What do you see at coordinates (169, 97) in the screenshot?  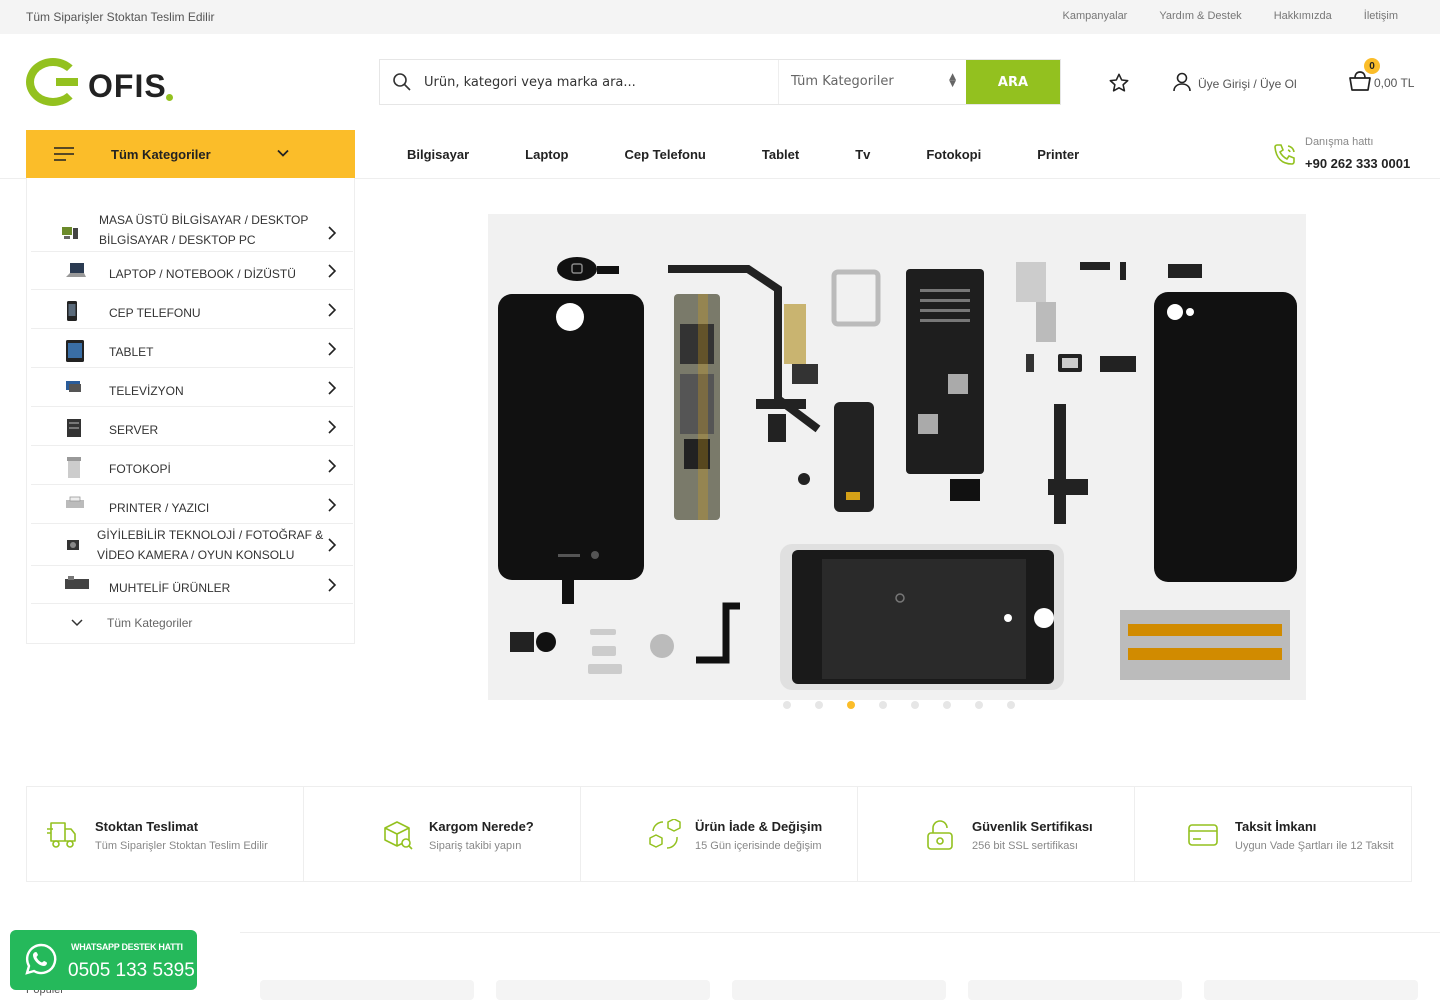 I see `logo-dot` at bounding box center [169, 97].